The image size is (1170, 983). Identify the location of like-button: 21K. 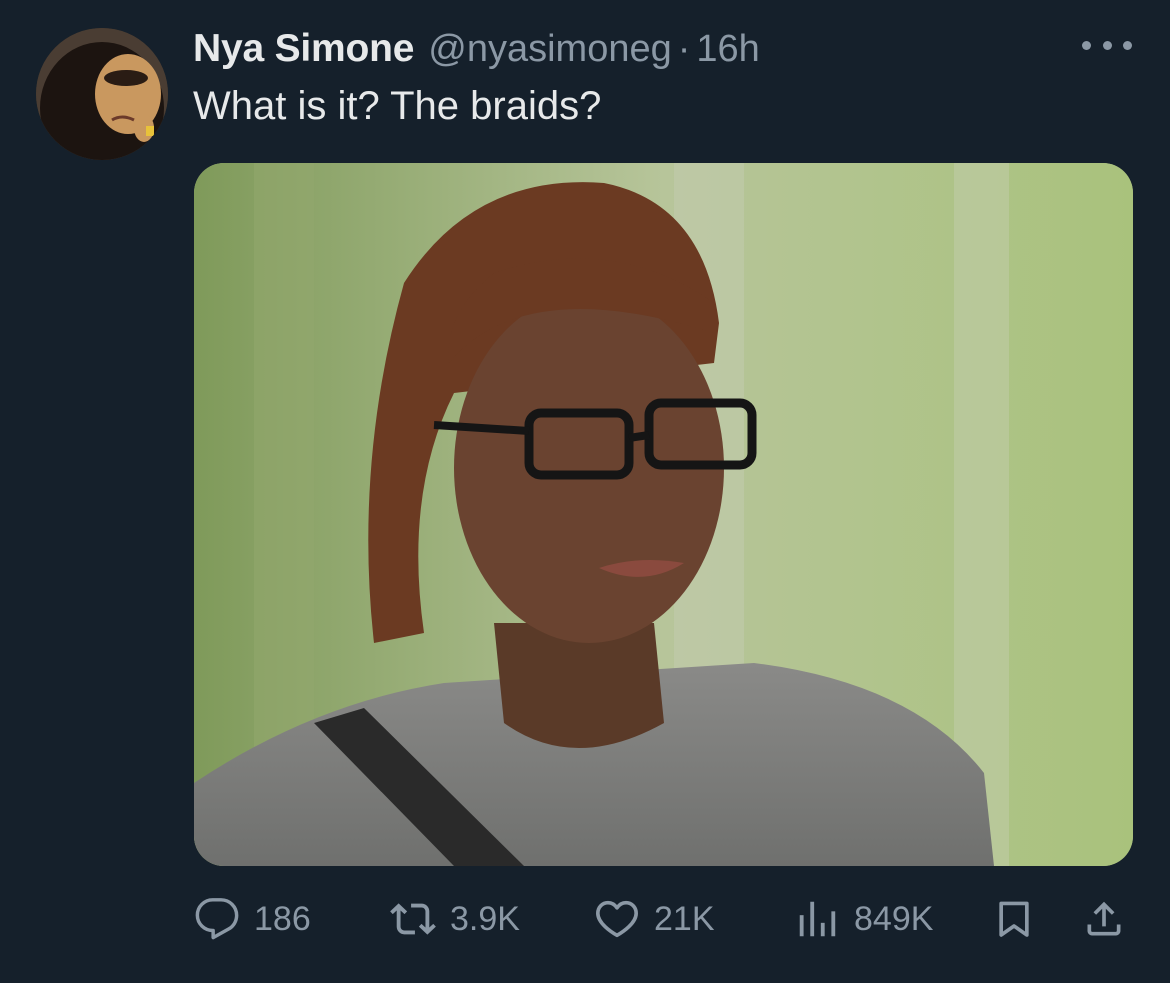
(654, 919).